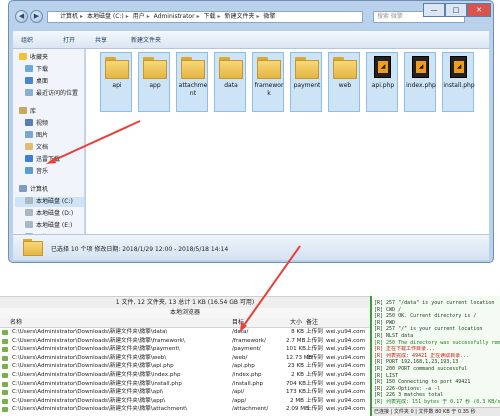  Describe the element at coordinates (479, 10) in the screenshot. I see `close-button: ✕` at that location.